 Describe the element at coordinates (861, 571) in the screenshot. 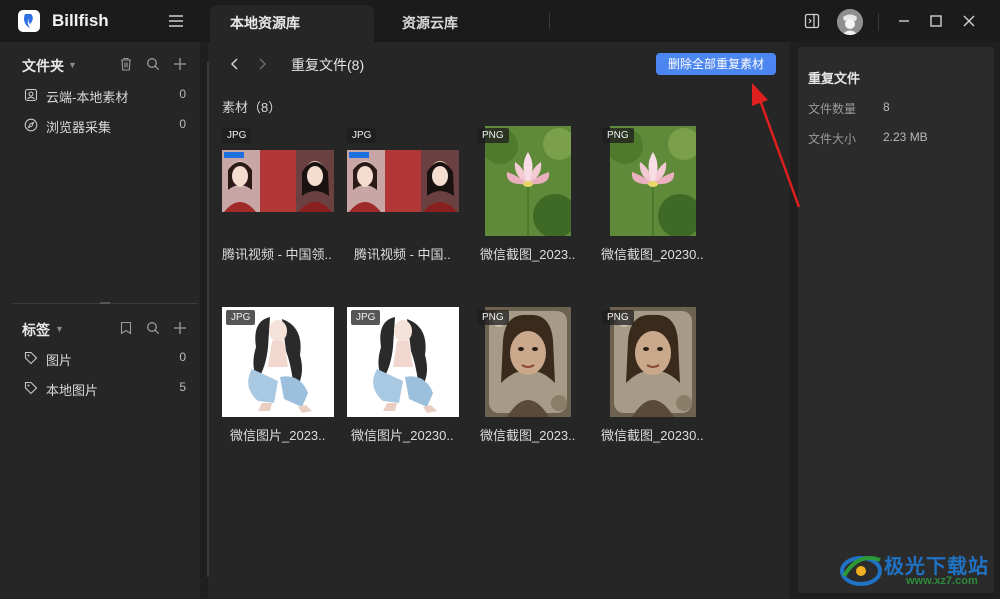

I see `watermark-logo-icon` at that location.